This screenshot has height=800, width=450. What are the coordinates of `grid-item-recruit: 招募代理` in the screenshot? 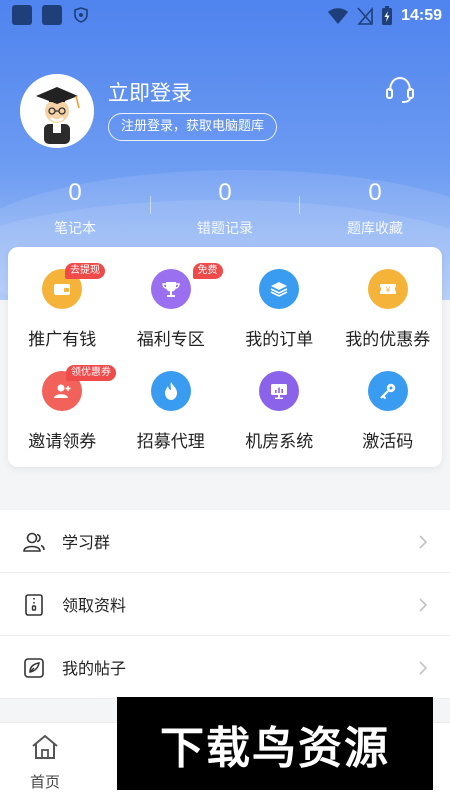 It's located at (171, 408).